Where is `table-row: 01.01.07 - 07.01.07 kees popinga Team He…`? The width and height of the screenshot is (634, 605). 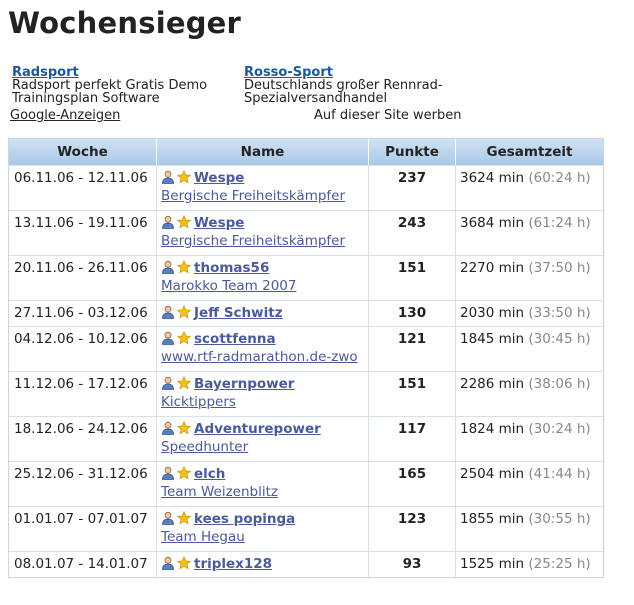 table-row: 01.01.07 - 07.01.07 kees popinga Team He… is located at coordinates (306, 528).